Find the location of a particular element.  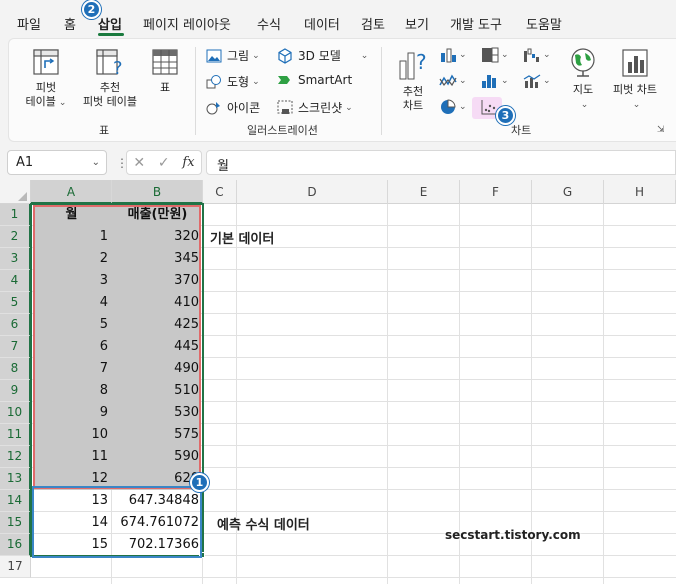

picture-label: 그림 is located at coordinates (238, 56).